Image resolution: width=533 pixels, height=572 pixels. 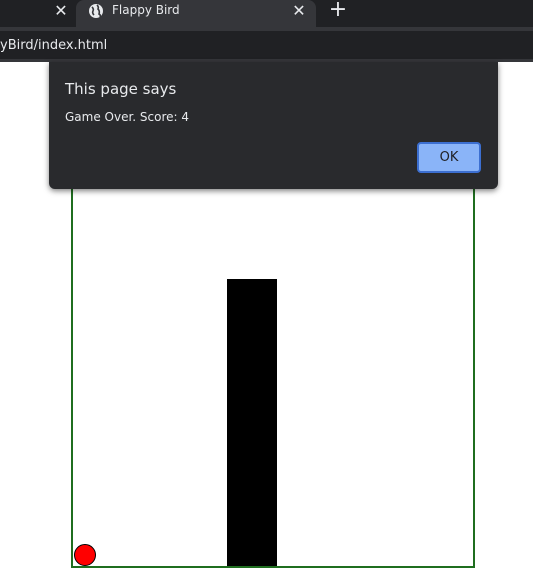 What do you see at coordinates (196, 13) in the screenshot?
I see `active-tab: Flappy Bird ✕` at bounding box center [196, 13].